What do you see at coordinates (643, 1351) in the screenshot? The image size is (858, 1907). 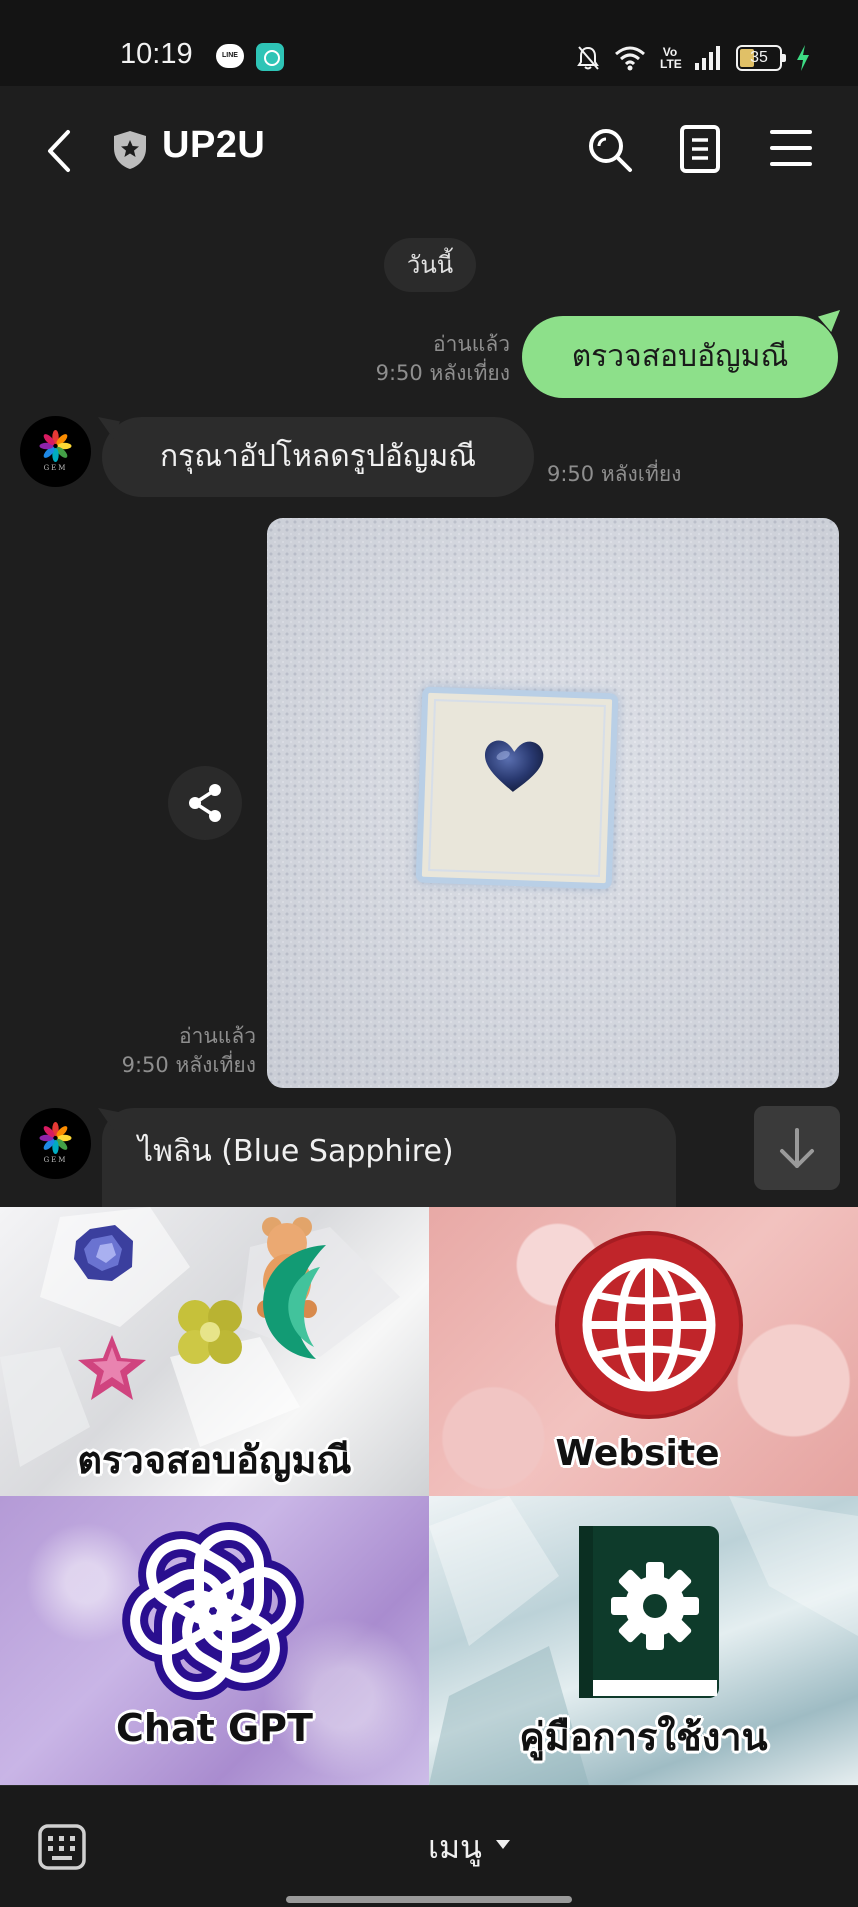 I see `rich-menu-website: Website` at bounding box center [643, 1351].